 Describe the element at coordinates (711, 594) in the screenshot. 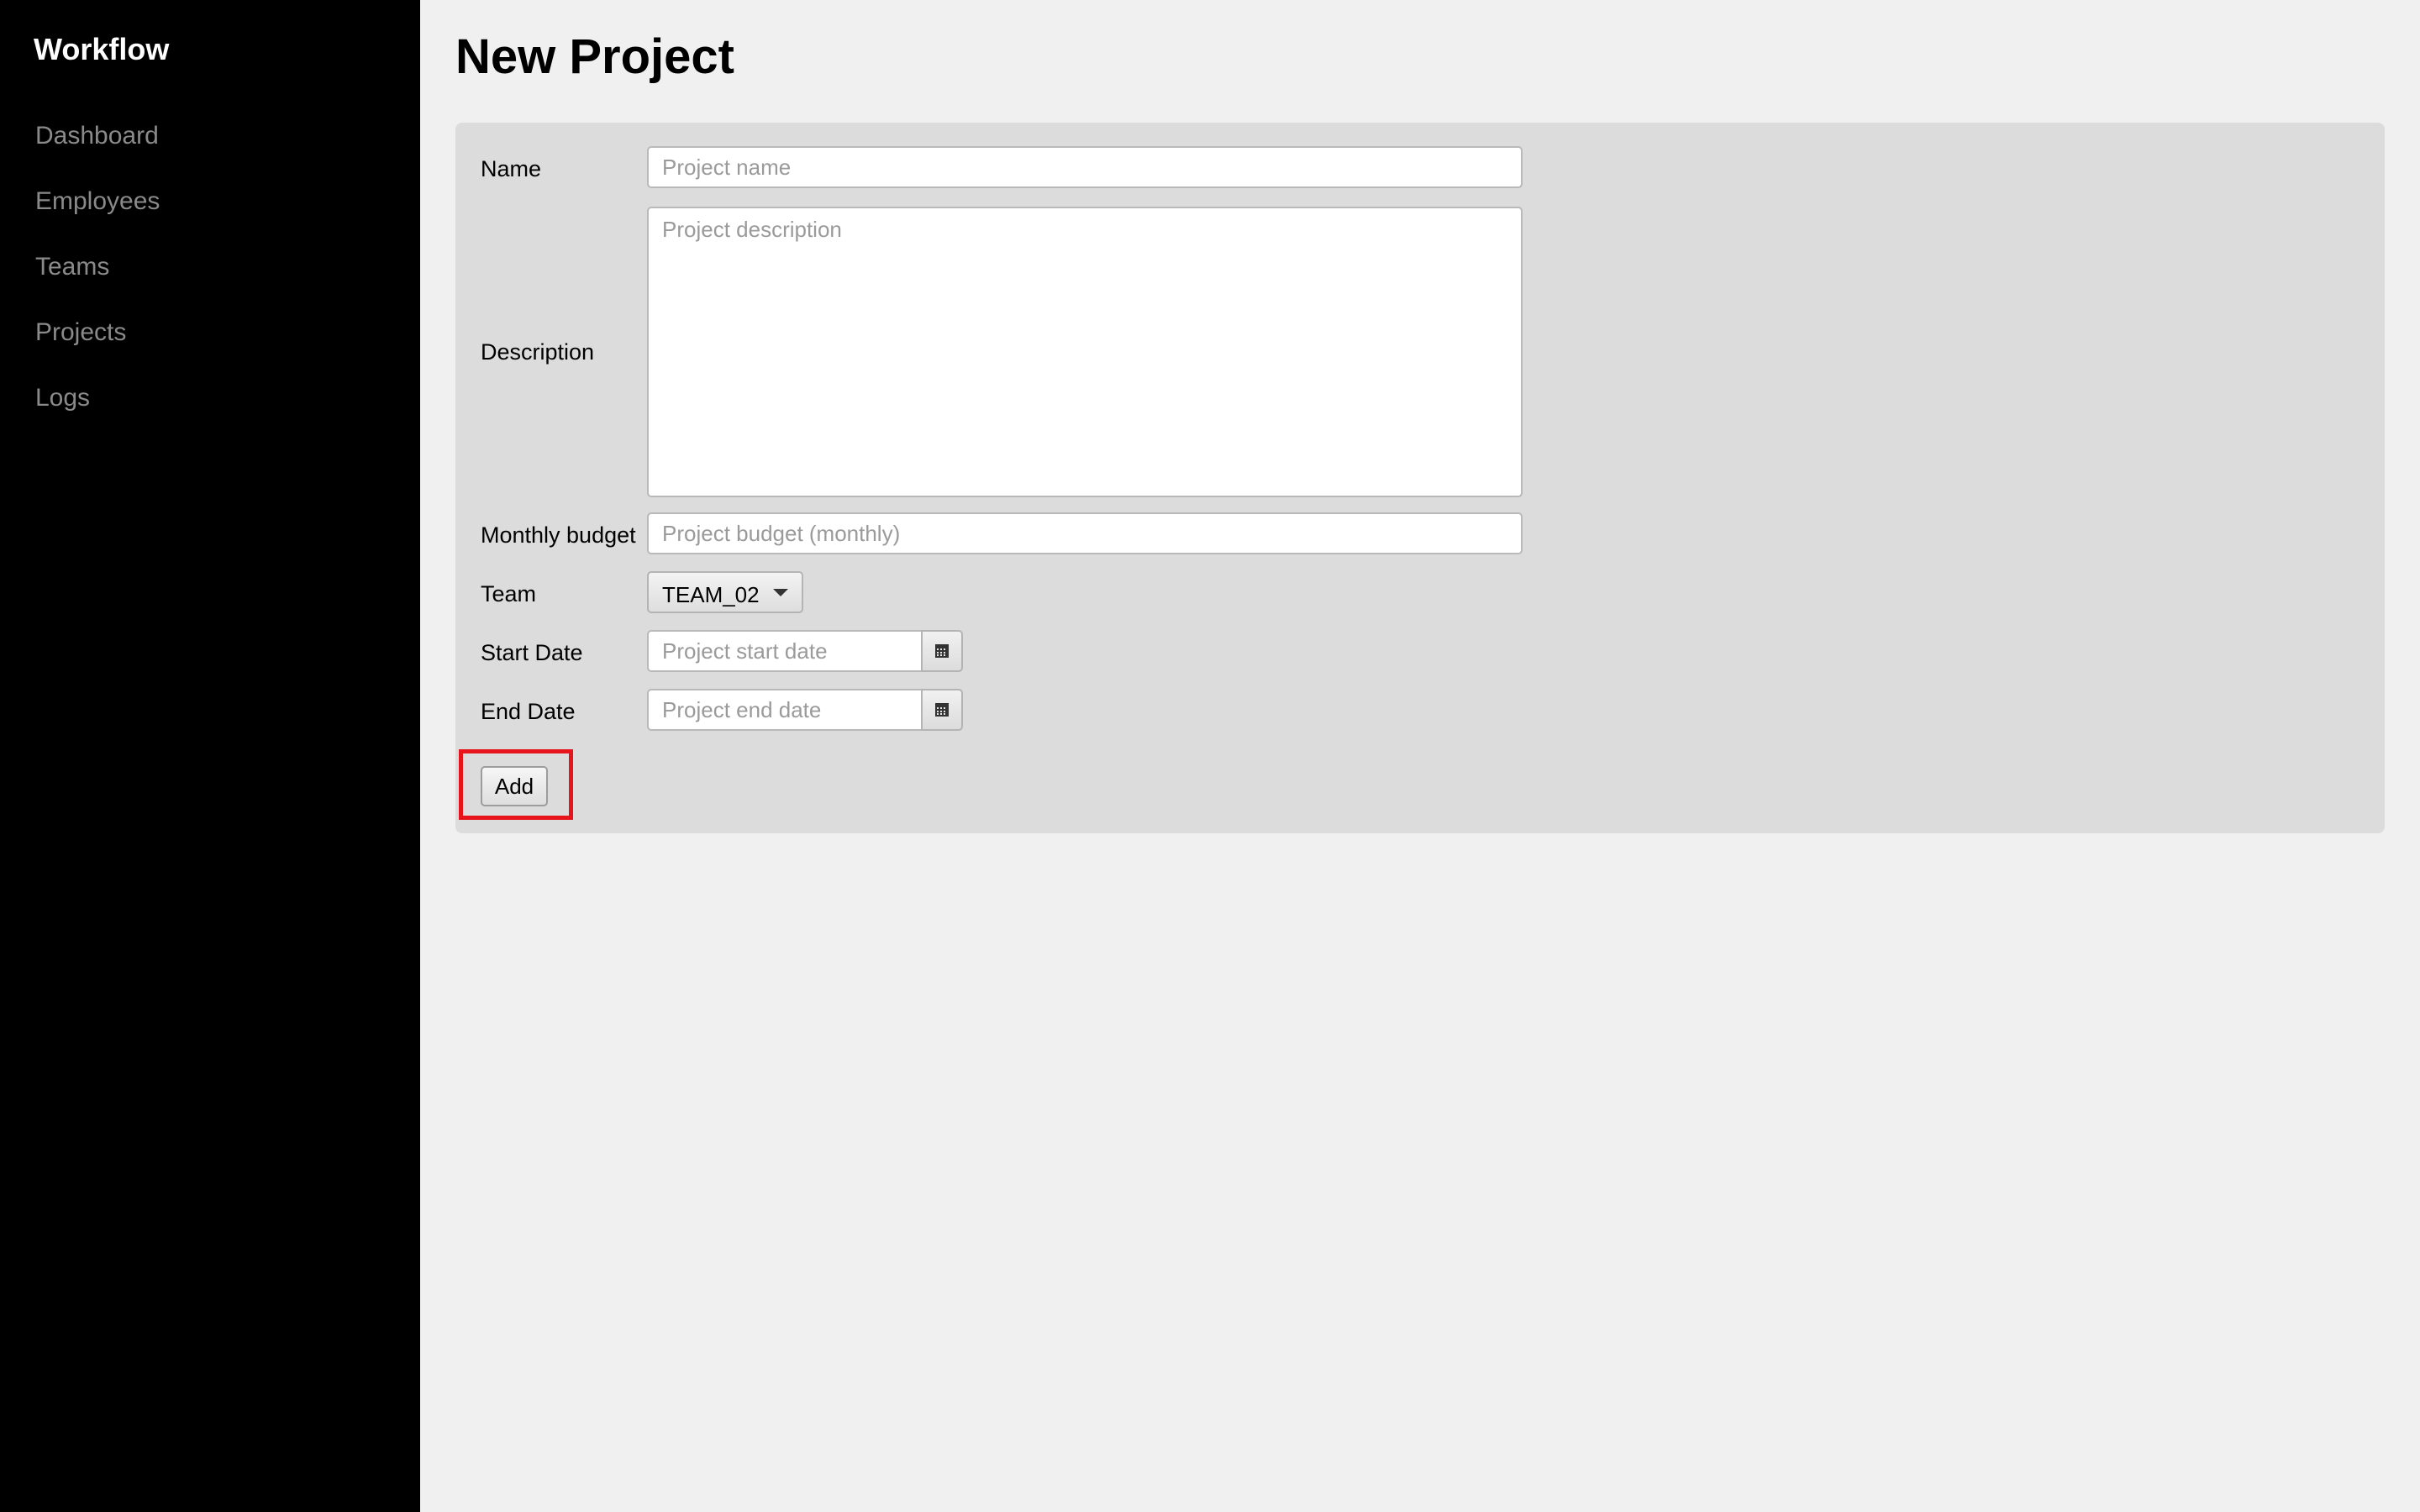

I see `team-selected-value: TEAM_02` at that location.